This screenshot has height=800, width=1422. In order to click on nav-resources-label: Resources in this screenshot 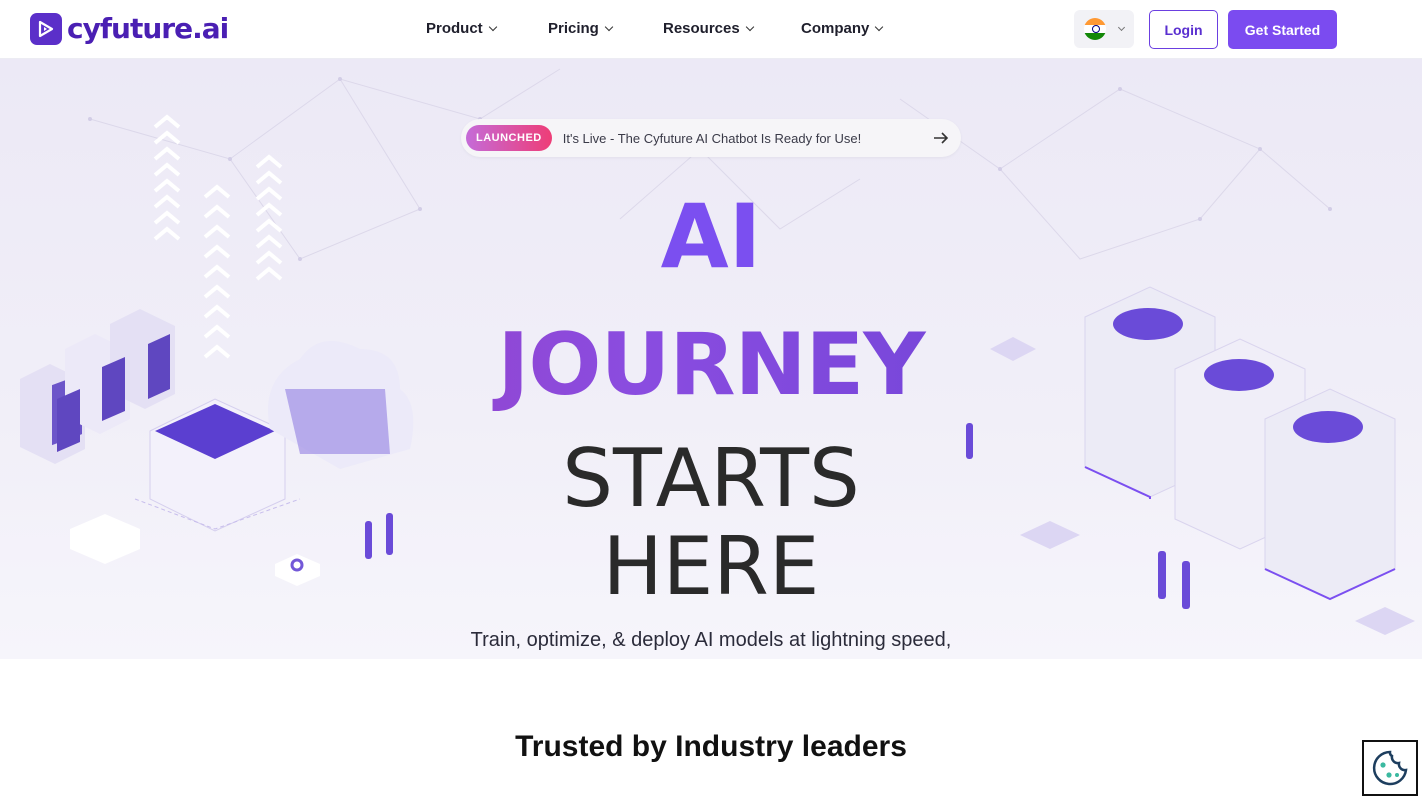, I will do `click(701, 28)`.